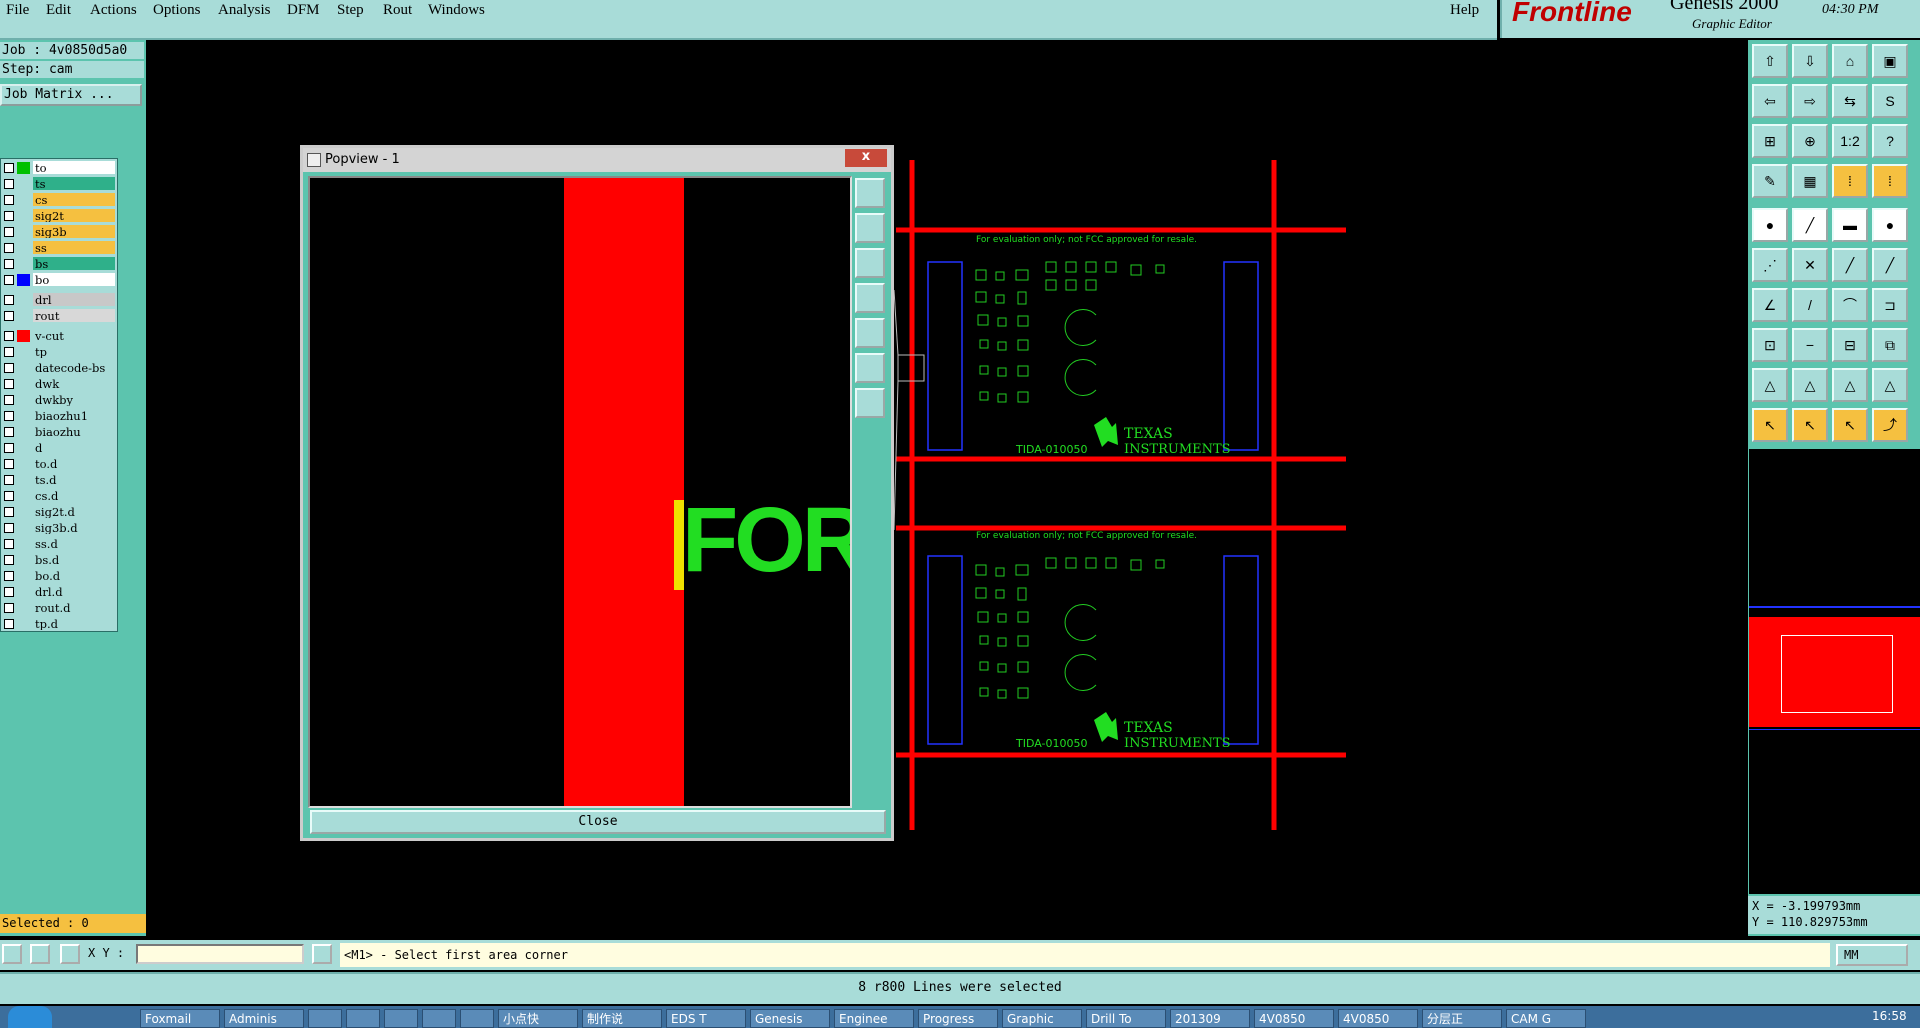 The width and height of the screenshot is (1920, 1028). Describe the element at coordinates (1378, 1018) in the screenshot. I see `taskbar-button: 4V0850` at that location.